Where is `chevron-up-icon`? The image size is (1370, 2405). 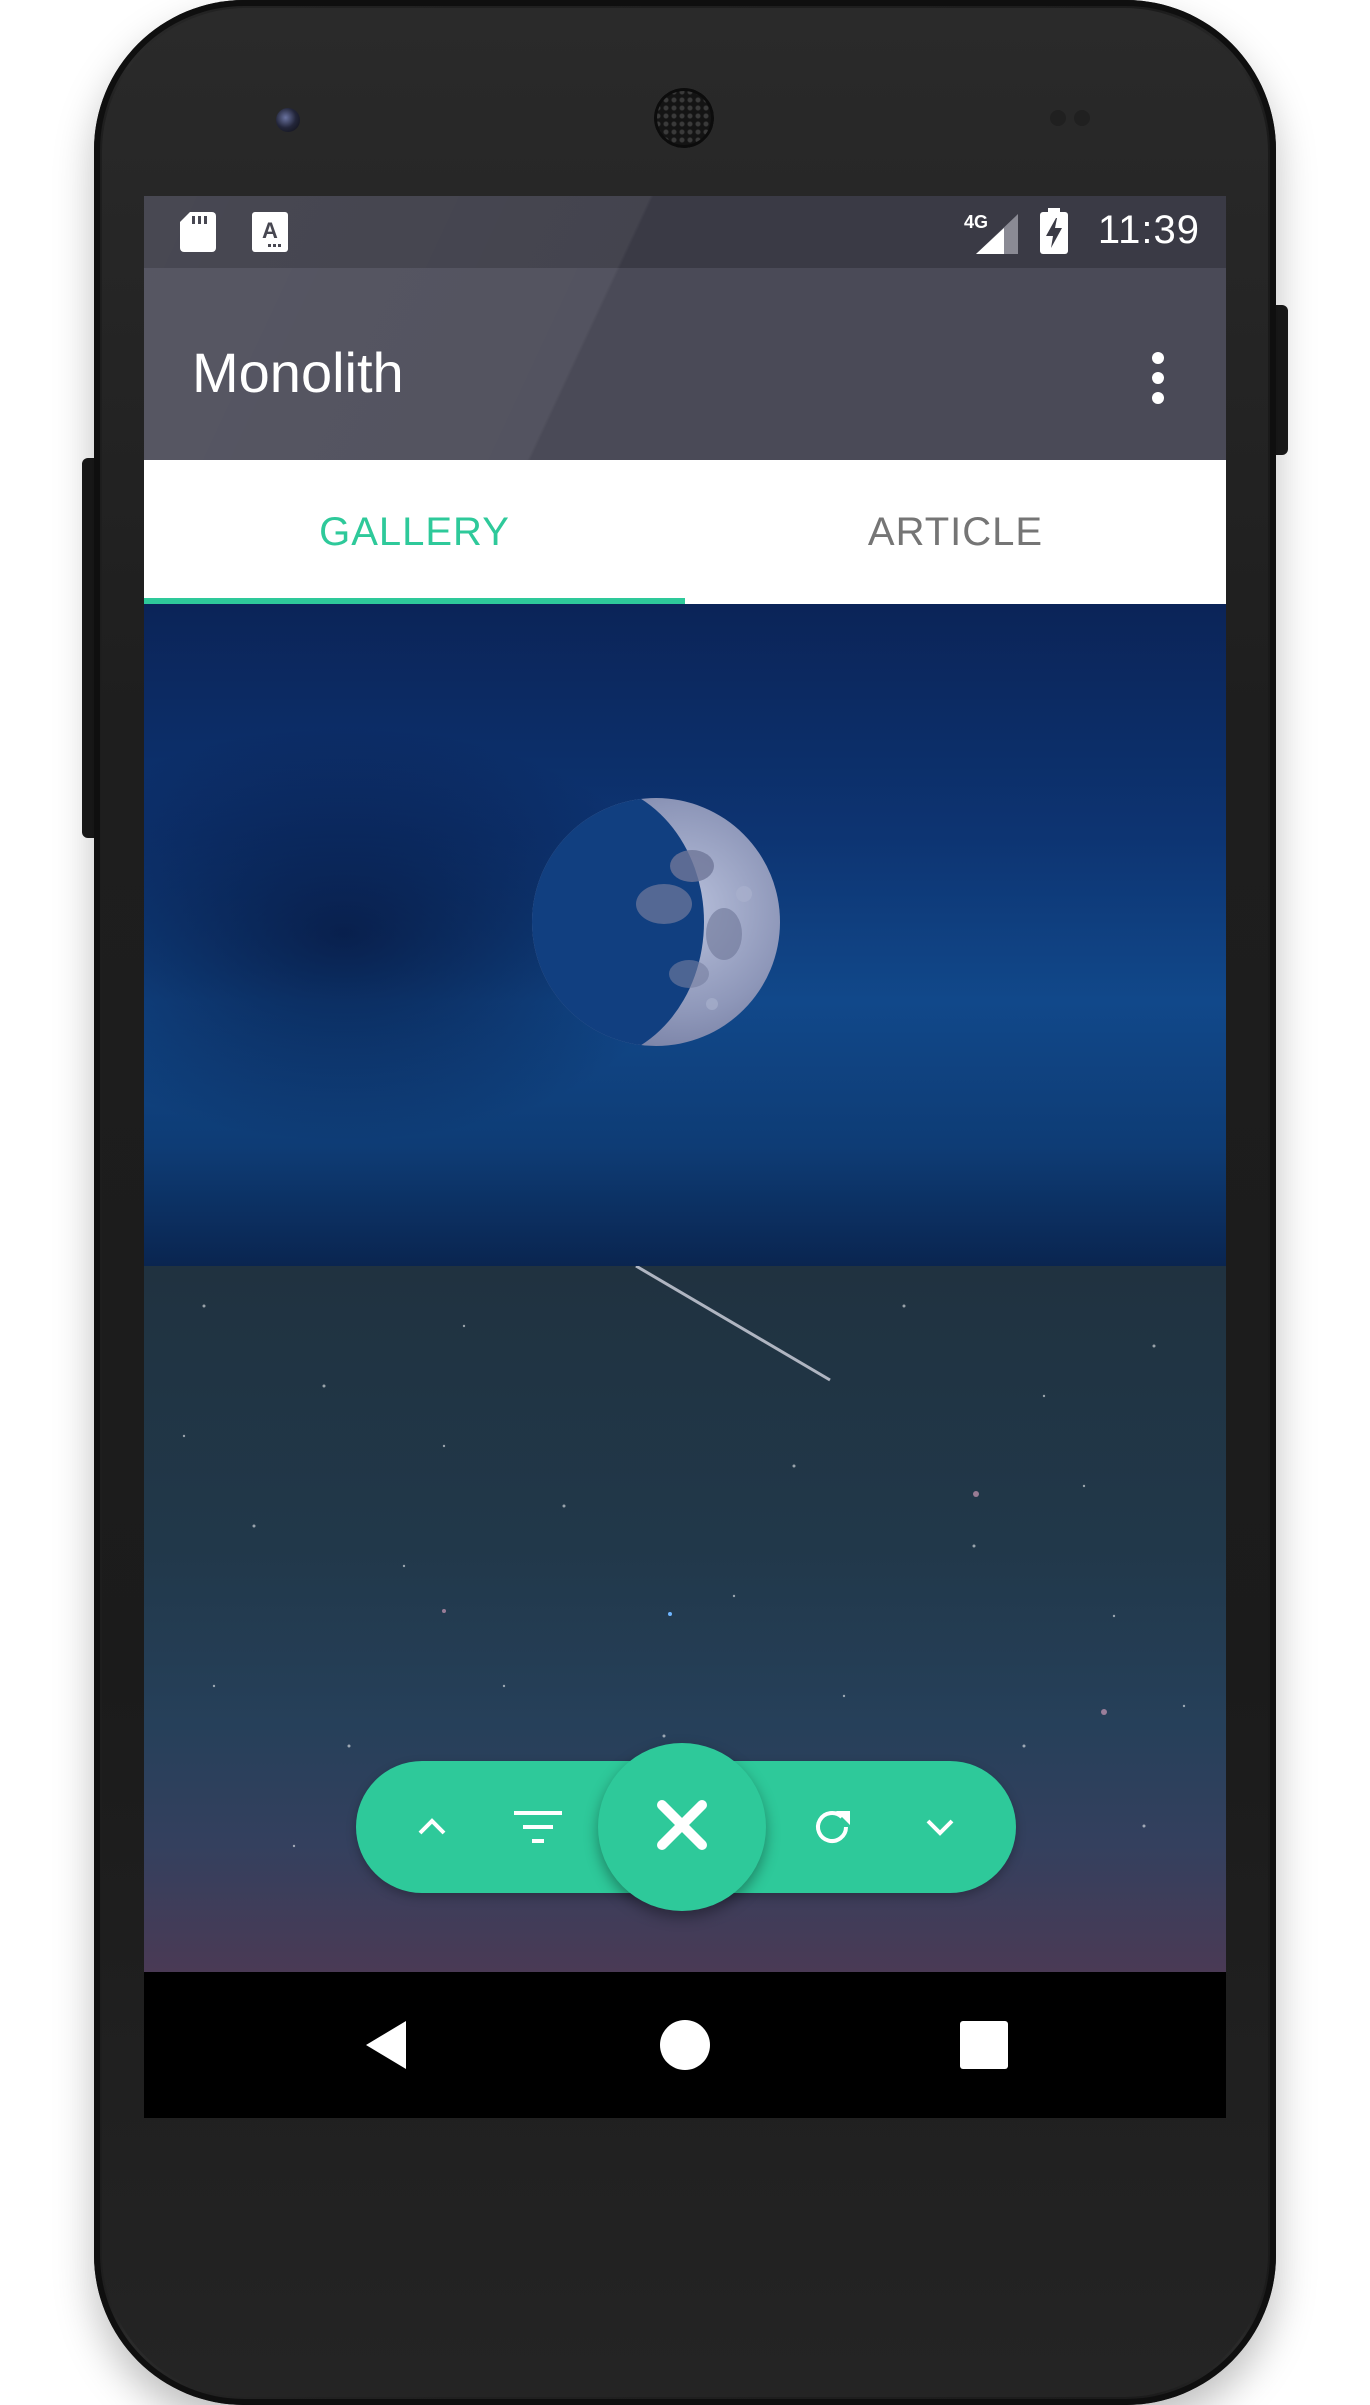 chevron-up-icon is located at coordinates (432, 1827).